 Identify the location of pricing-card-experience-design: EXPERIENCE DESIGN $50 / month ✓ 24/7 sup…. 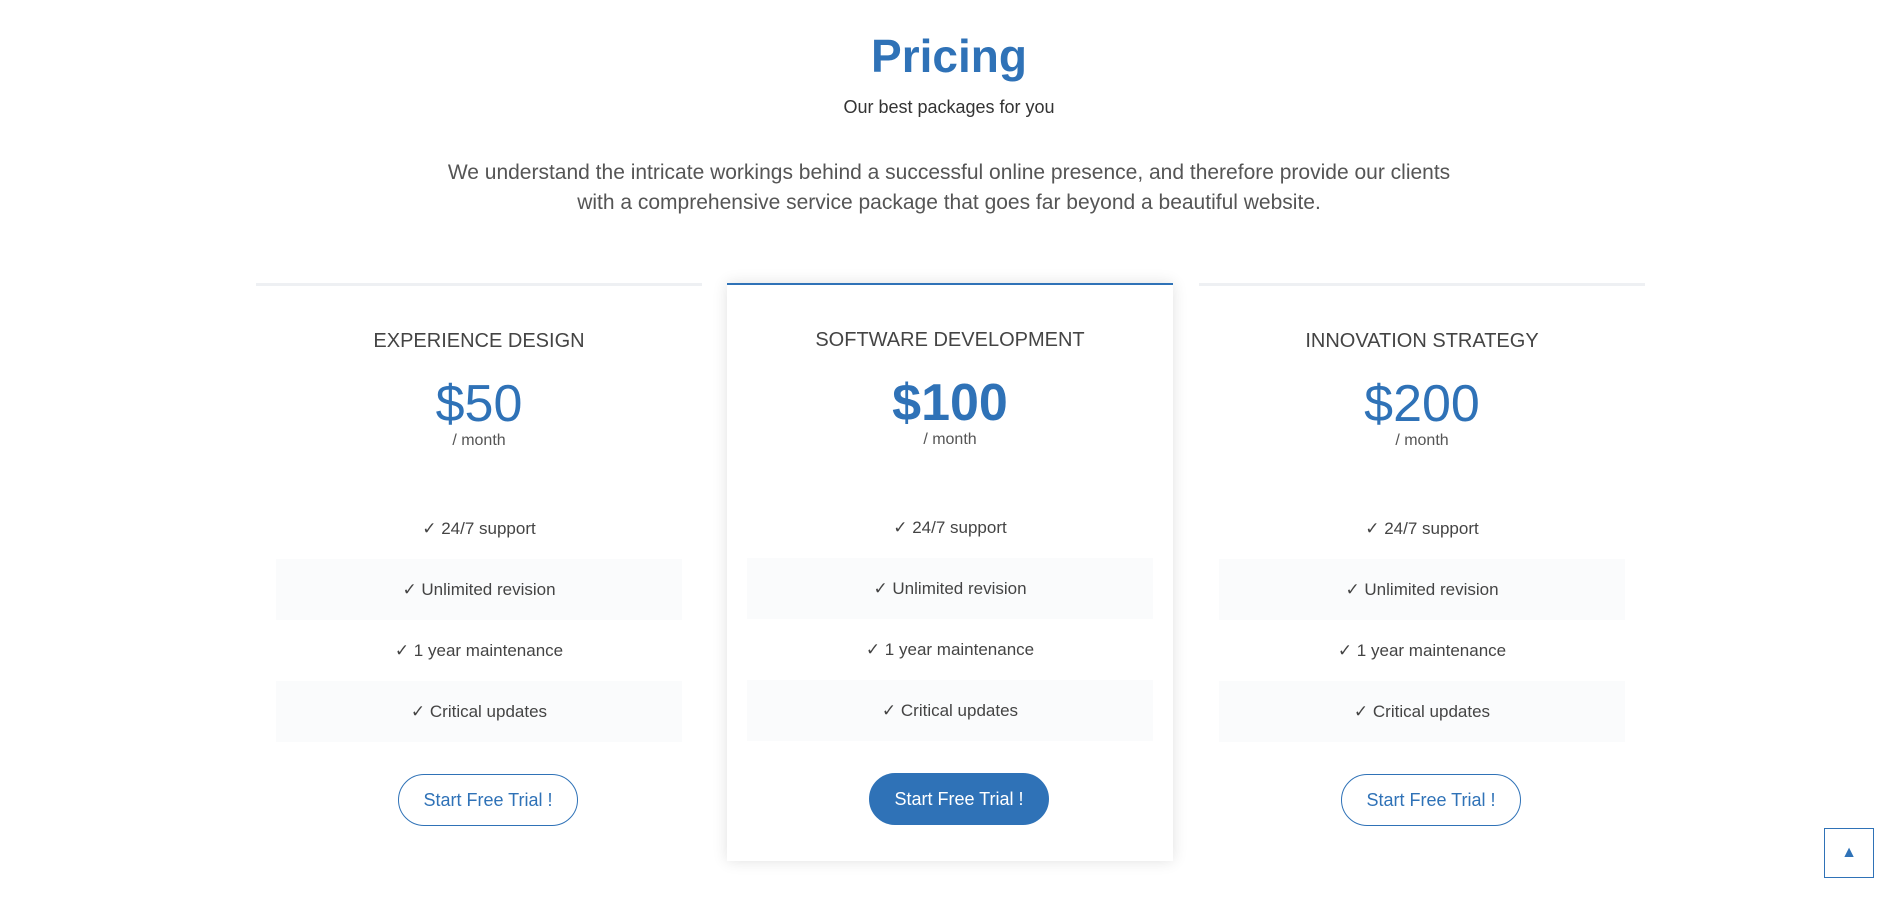
(479, 570).